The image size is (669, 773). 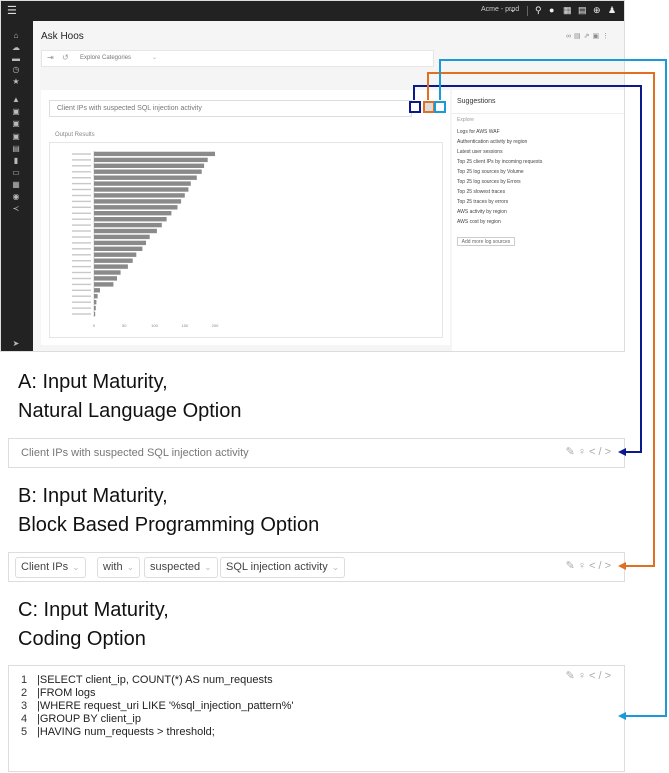 What do you see at coordinates (118, 732) in the screenshot?
I see `code-line: 5 |HAVING num_requests > threshold;` at bounding box center [118, 732].